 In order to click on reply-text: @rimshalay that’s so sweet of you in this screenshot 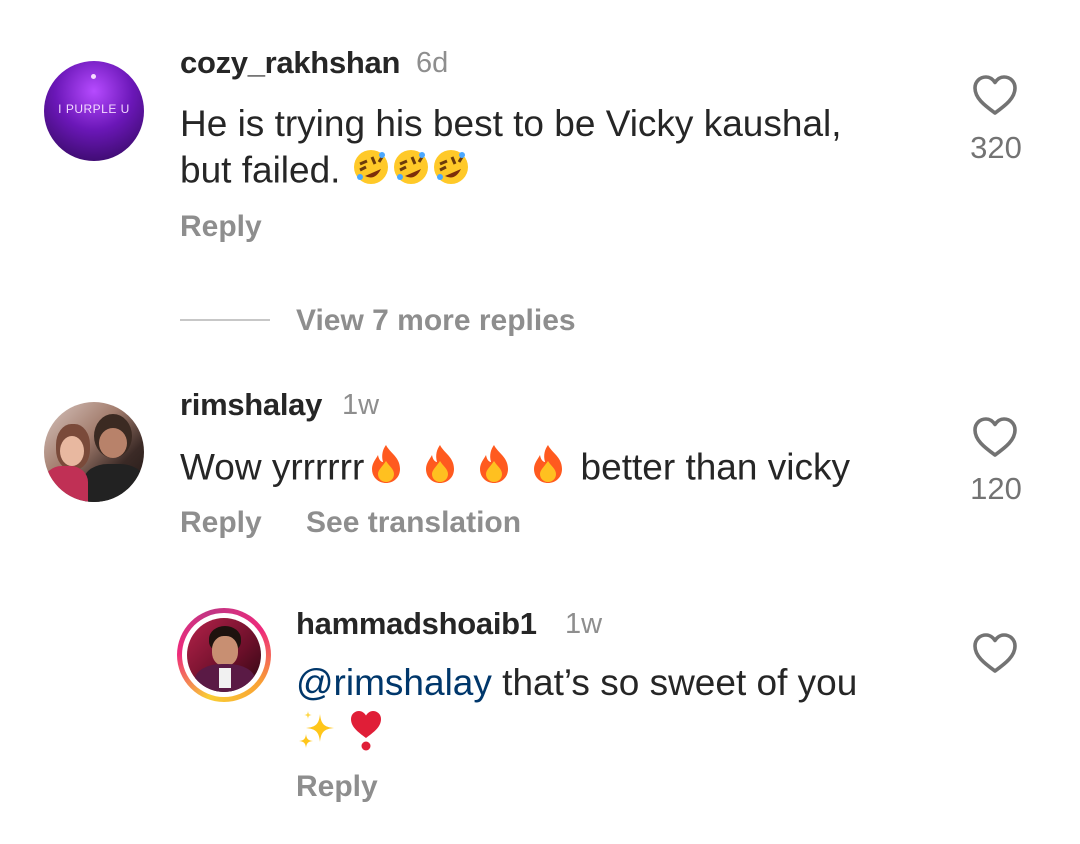, I will do `click(616, 711)`.